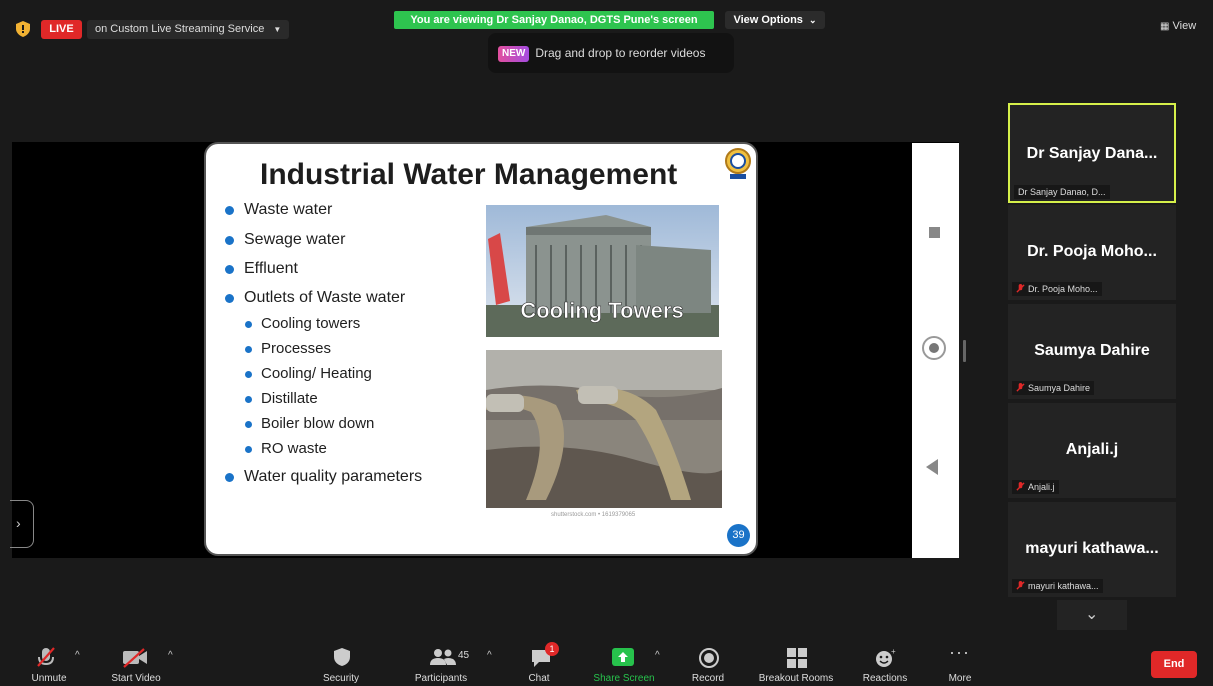 Image resolution: width=1213 pixels, height=686 pixels. What do you see at coordinates (797, 658) in the screenshot?
I see `breakout-rooms-icon` at bounding box center [797, 658].